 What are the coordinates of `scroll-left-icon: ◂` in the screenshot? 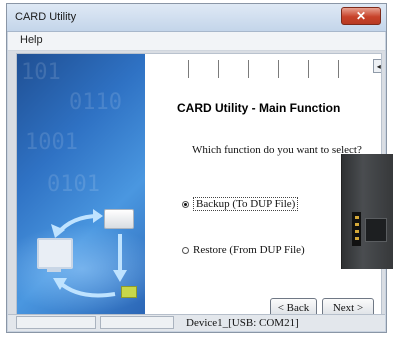 It's located at (377, 66).